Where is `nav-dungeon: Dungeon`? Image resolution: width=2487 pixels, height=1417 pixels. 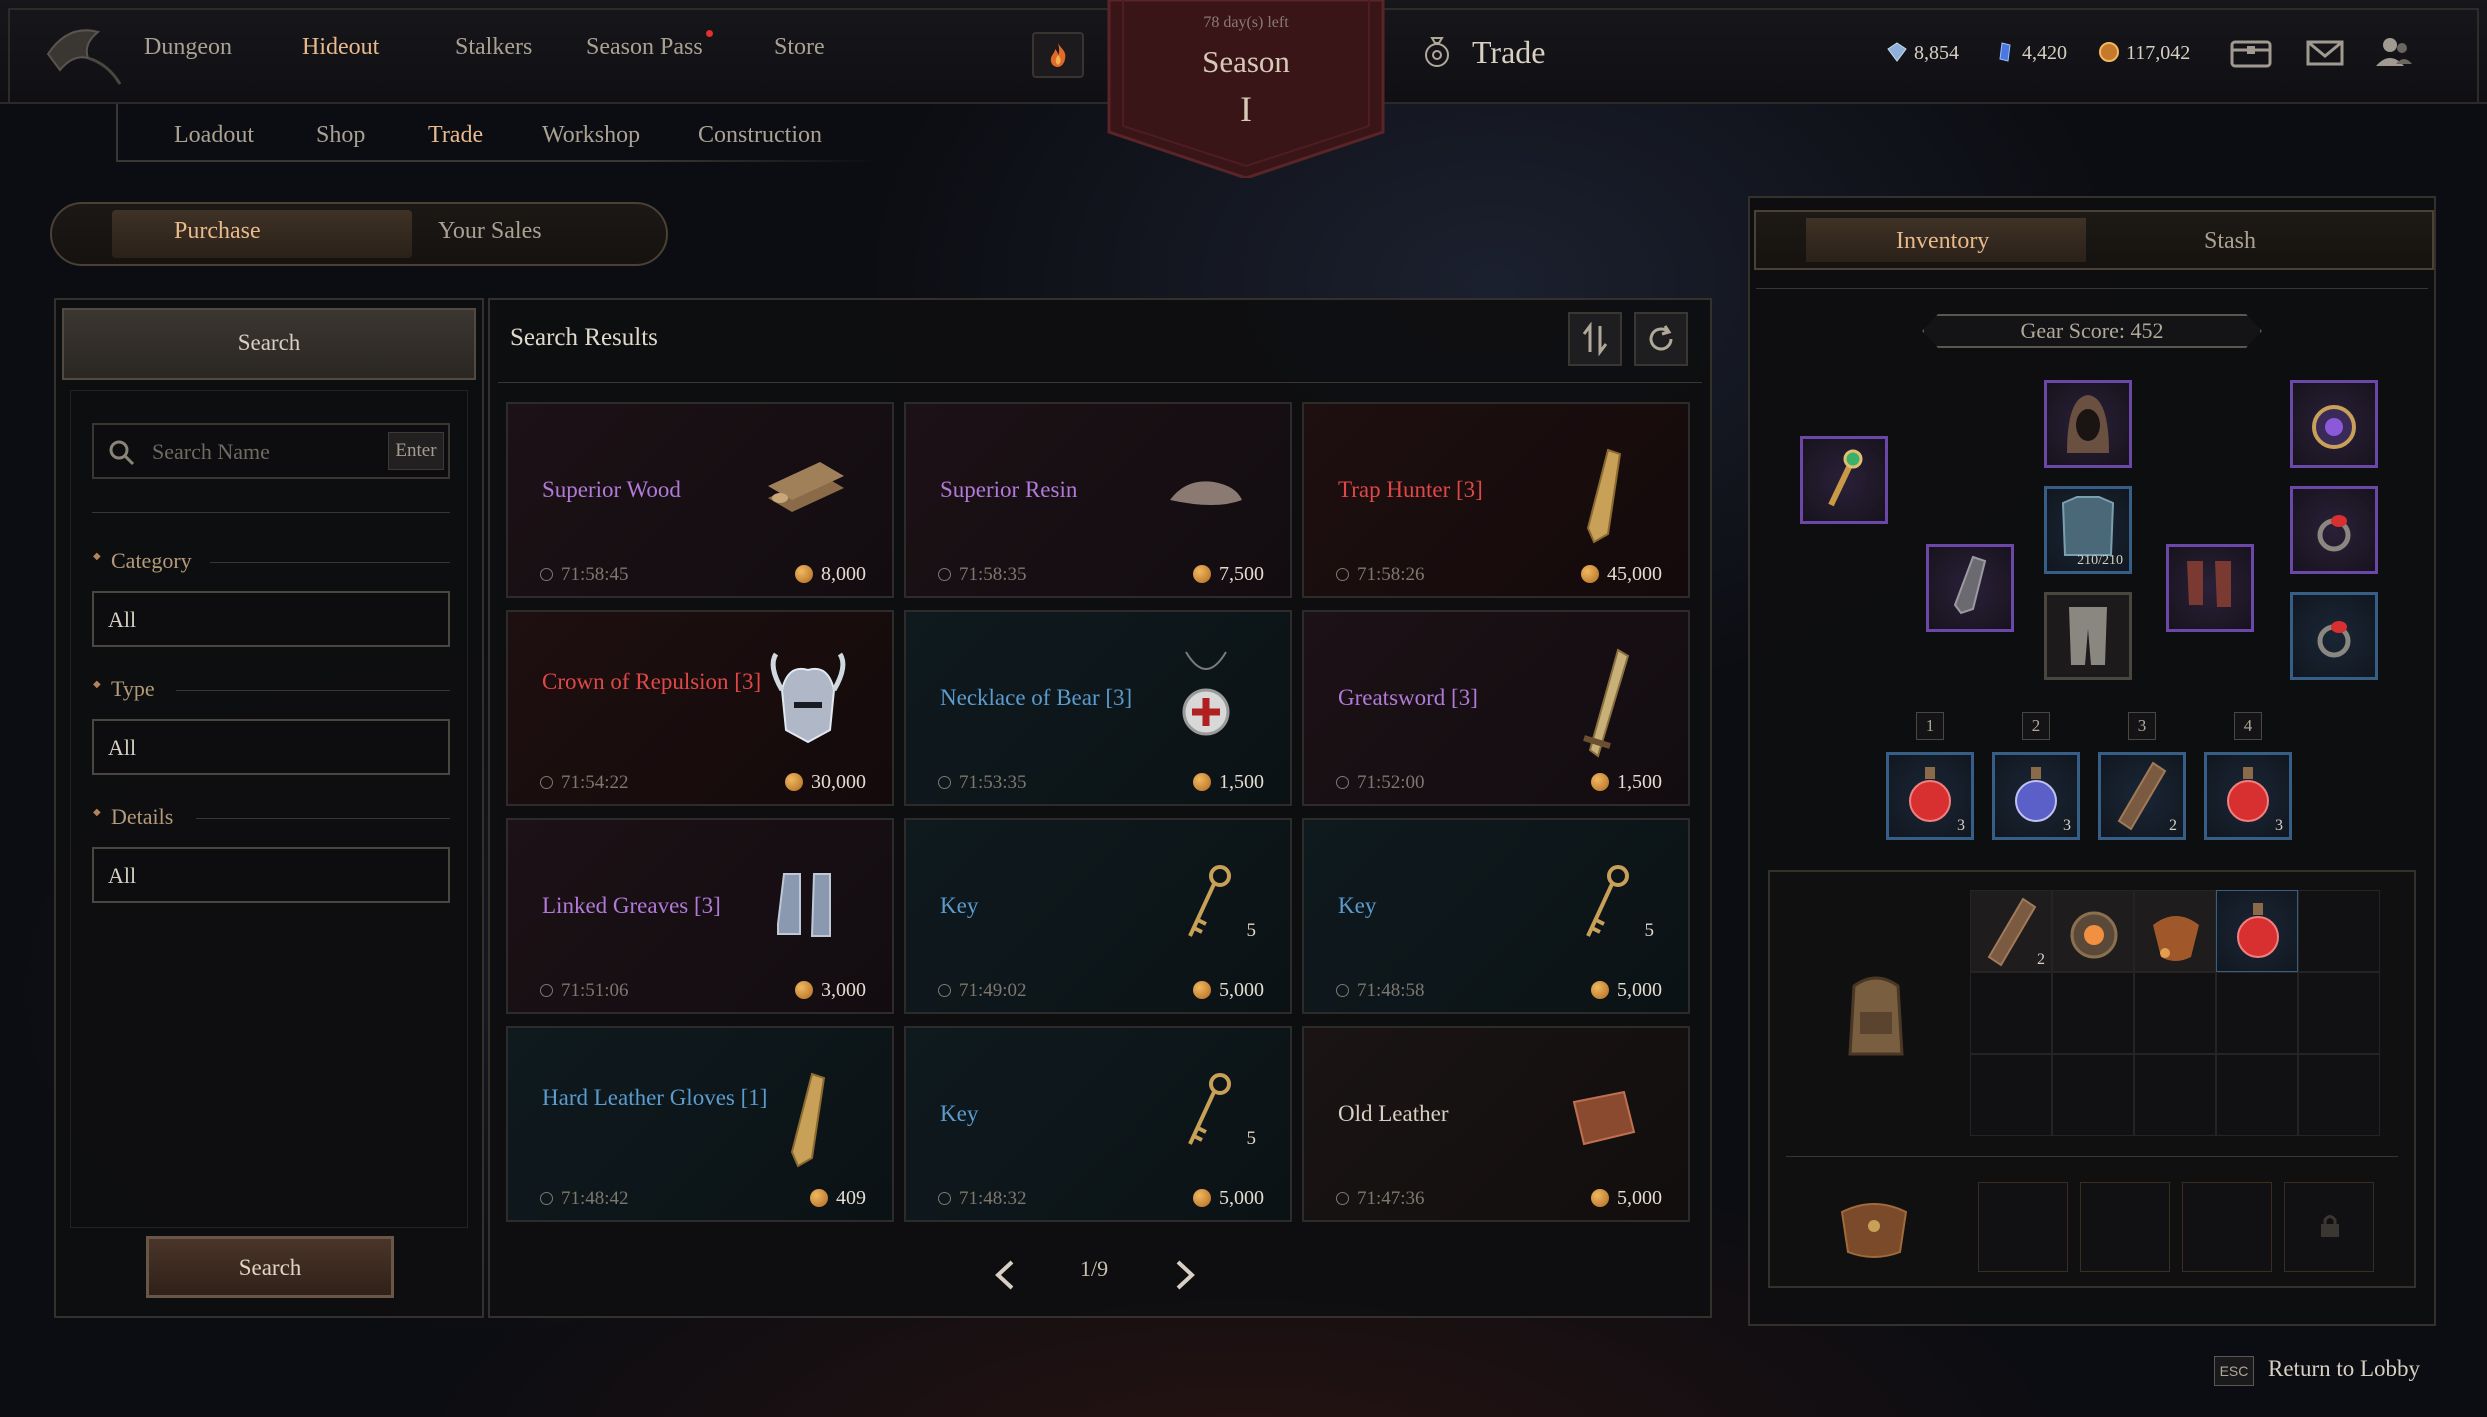 nav-dungeon: Dungeon is located at coordinates (188, 47).